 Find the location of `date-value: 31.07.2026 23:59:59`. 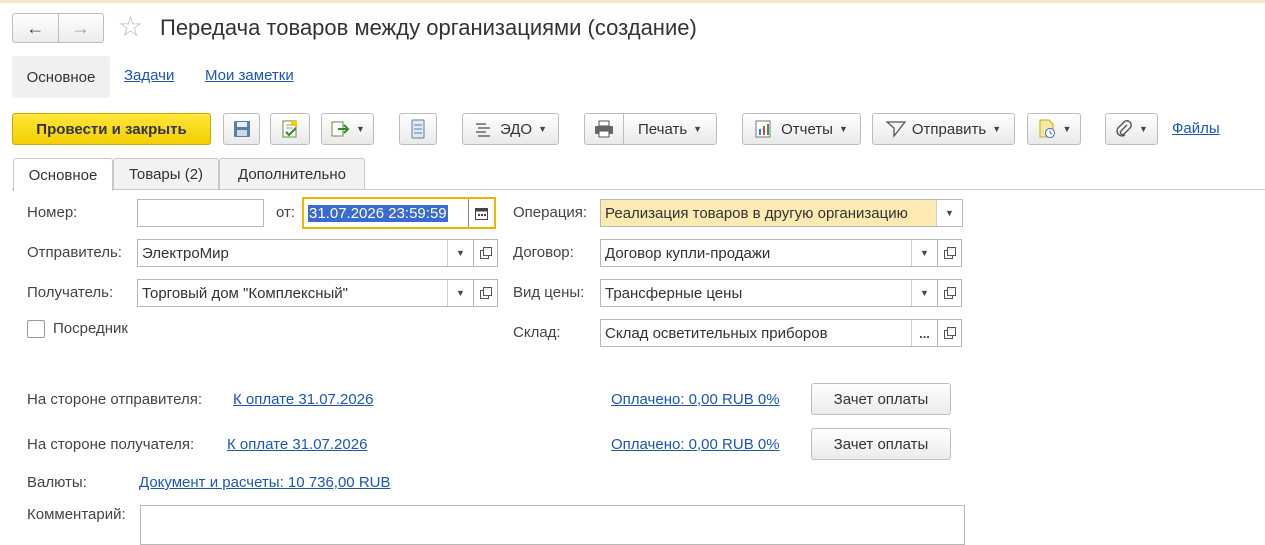

date-value: 31.07.2026 23:59:59 is located at coordinates (378, 213).